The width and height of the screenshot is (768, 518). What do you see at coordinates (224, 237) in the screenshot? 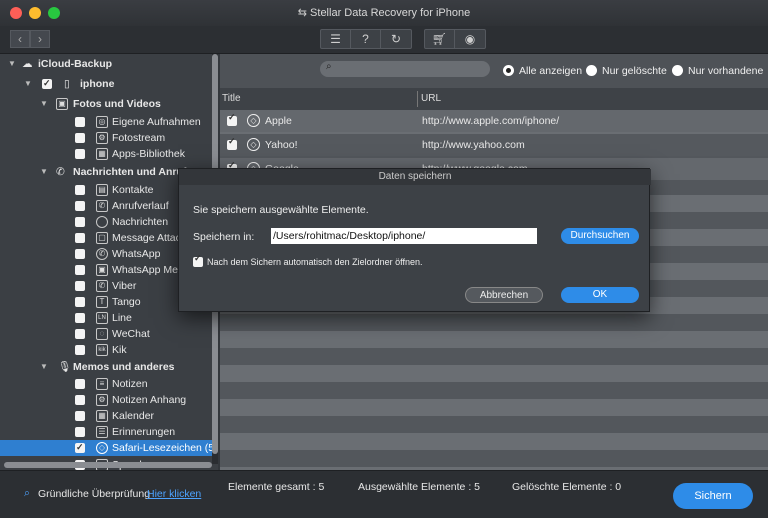
I see `save-in-label: Speichern in:` at bounding box center [224, 237].